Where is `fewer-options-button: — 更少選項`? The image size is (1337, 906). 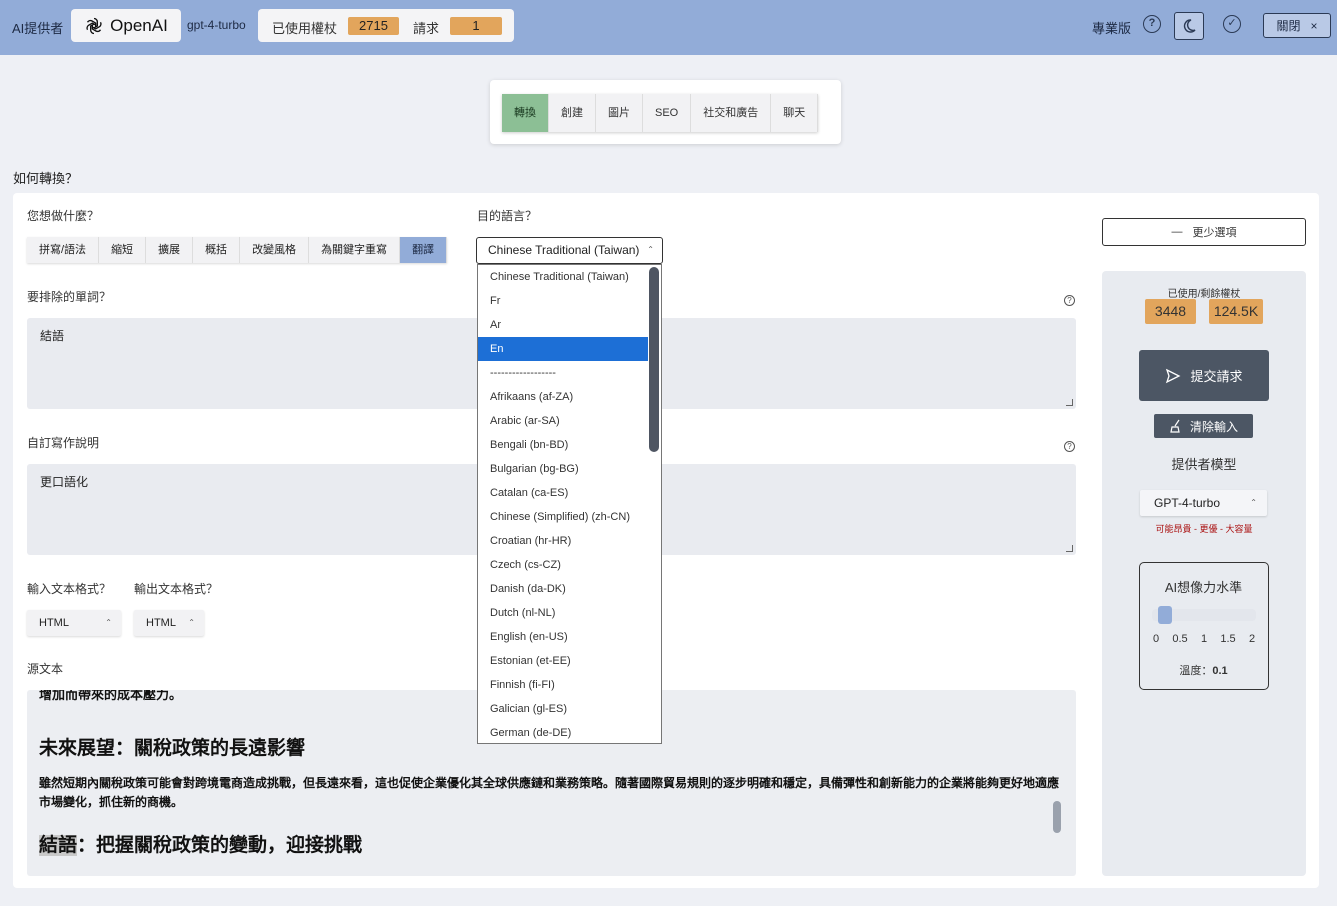 fewer-options-button: — 更少選項 is located at coordinates (1204, 232).